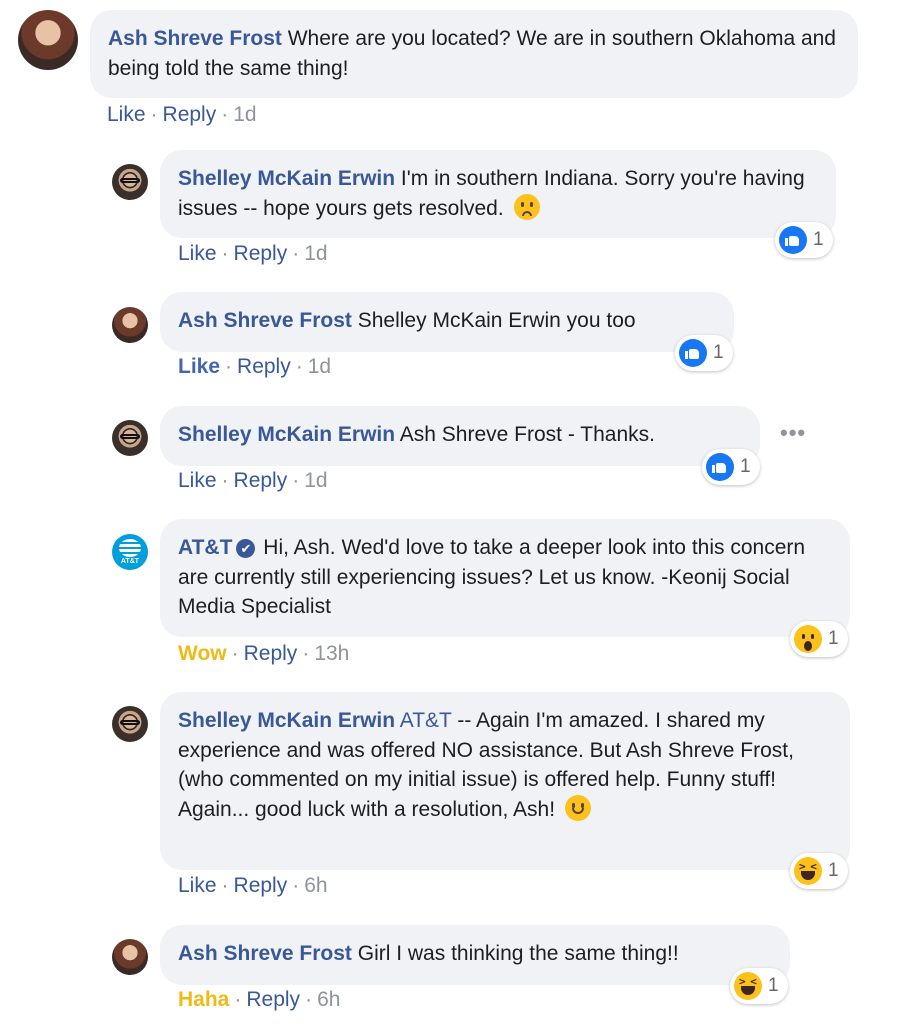 The width and height of the screenshot is (901, 1024). I want to click on wow-icon, so click(808, 639).